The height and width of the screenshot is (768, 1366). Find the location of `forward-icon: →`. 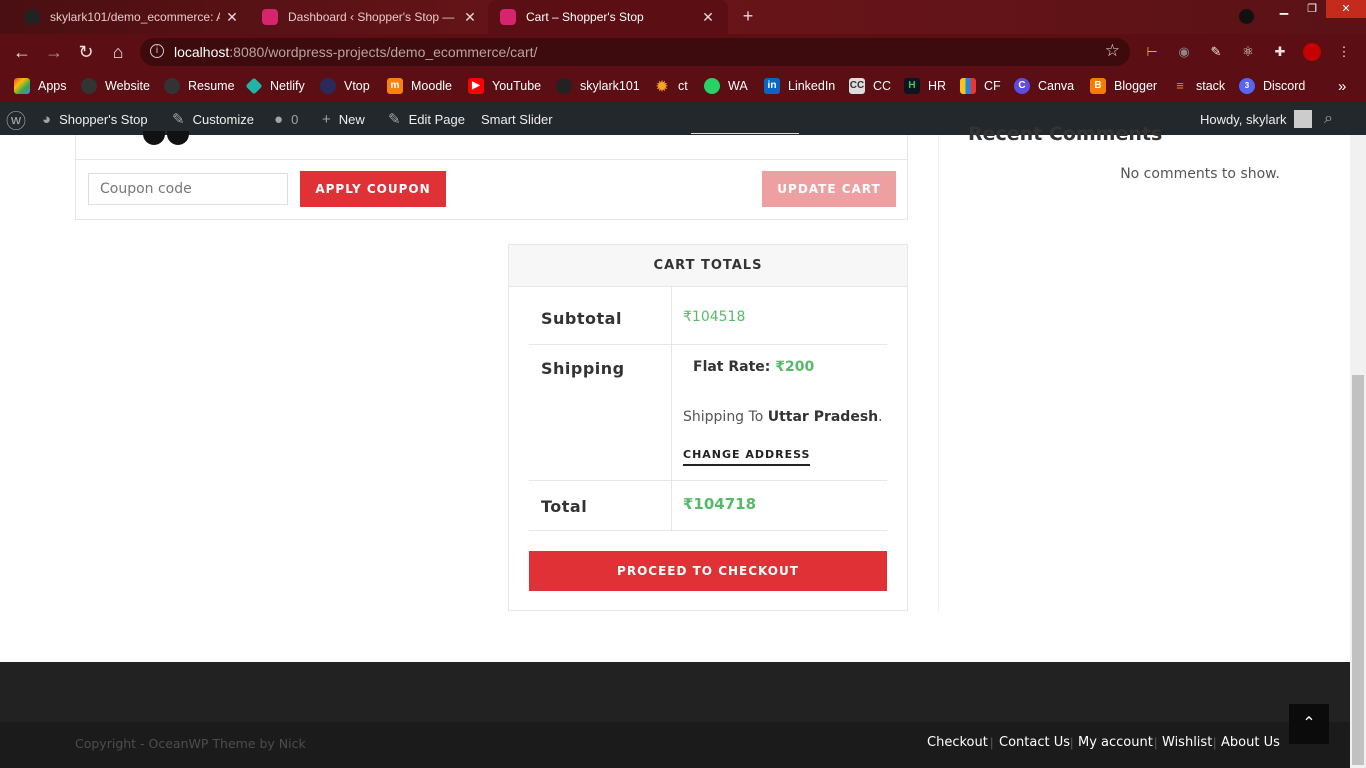

forward-icon: → is located at coordinates (54, 52).